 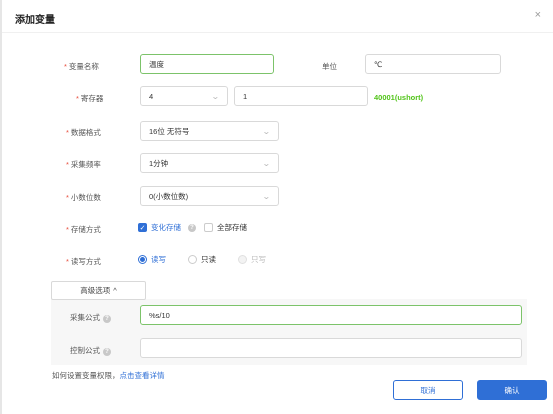 I want to click on register-address-input: 1, so click(x=301, y=96).